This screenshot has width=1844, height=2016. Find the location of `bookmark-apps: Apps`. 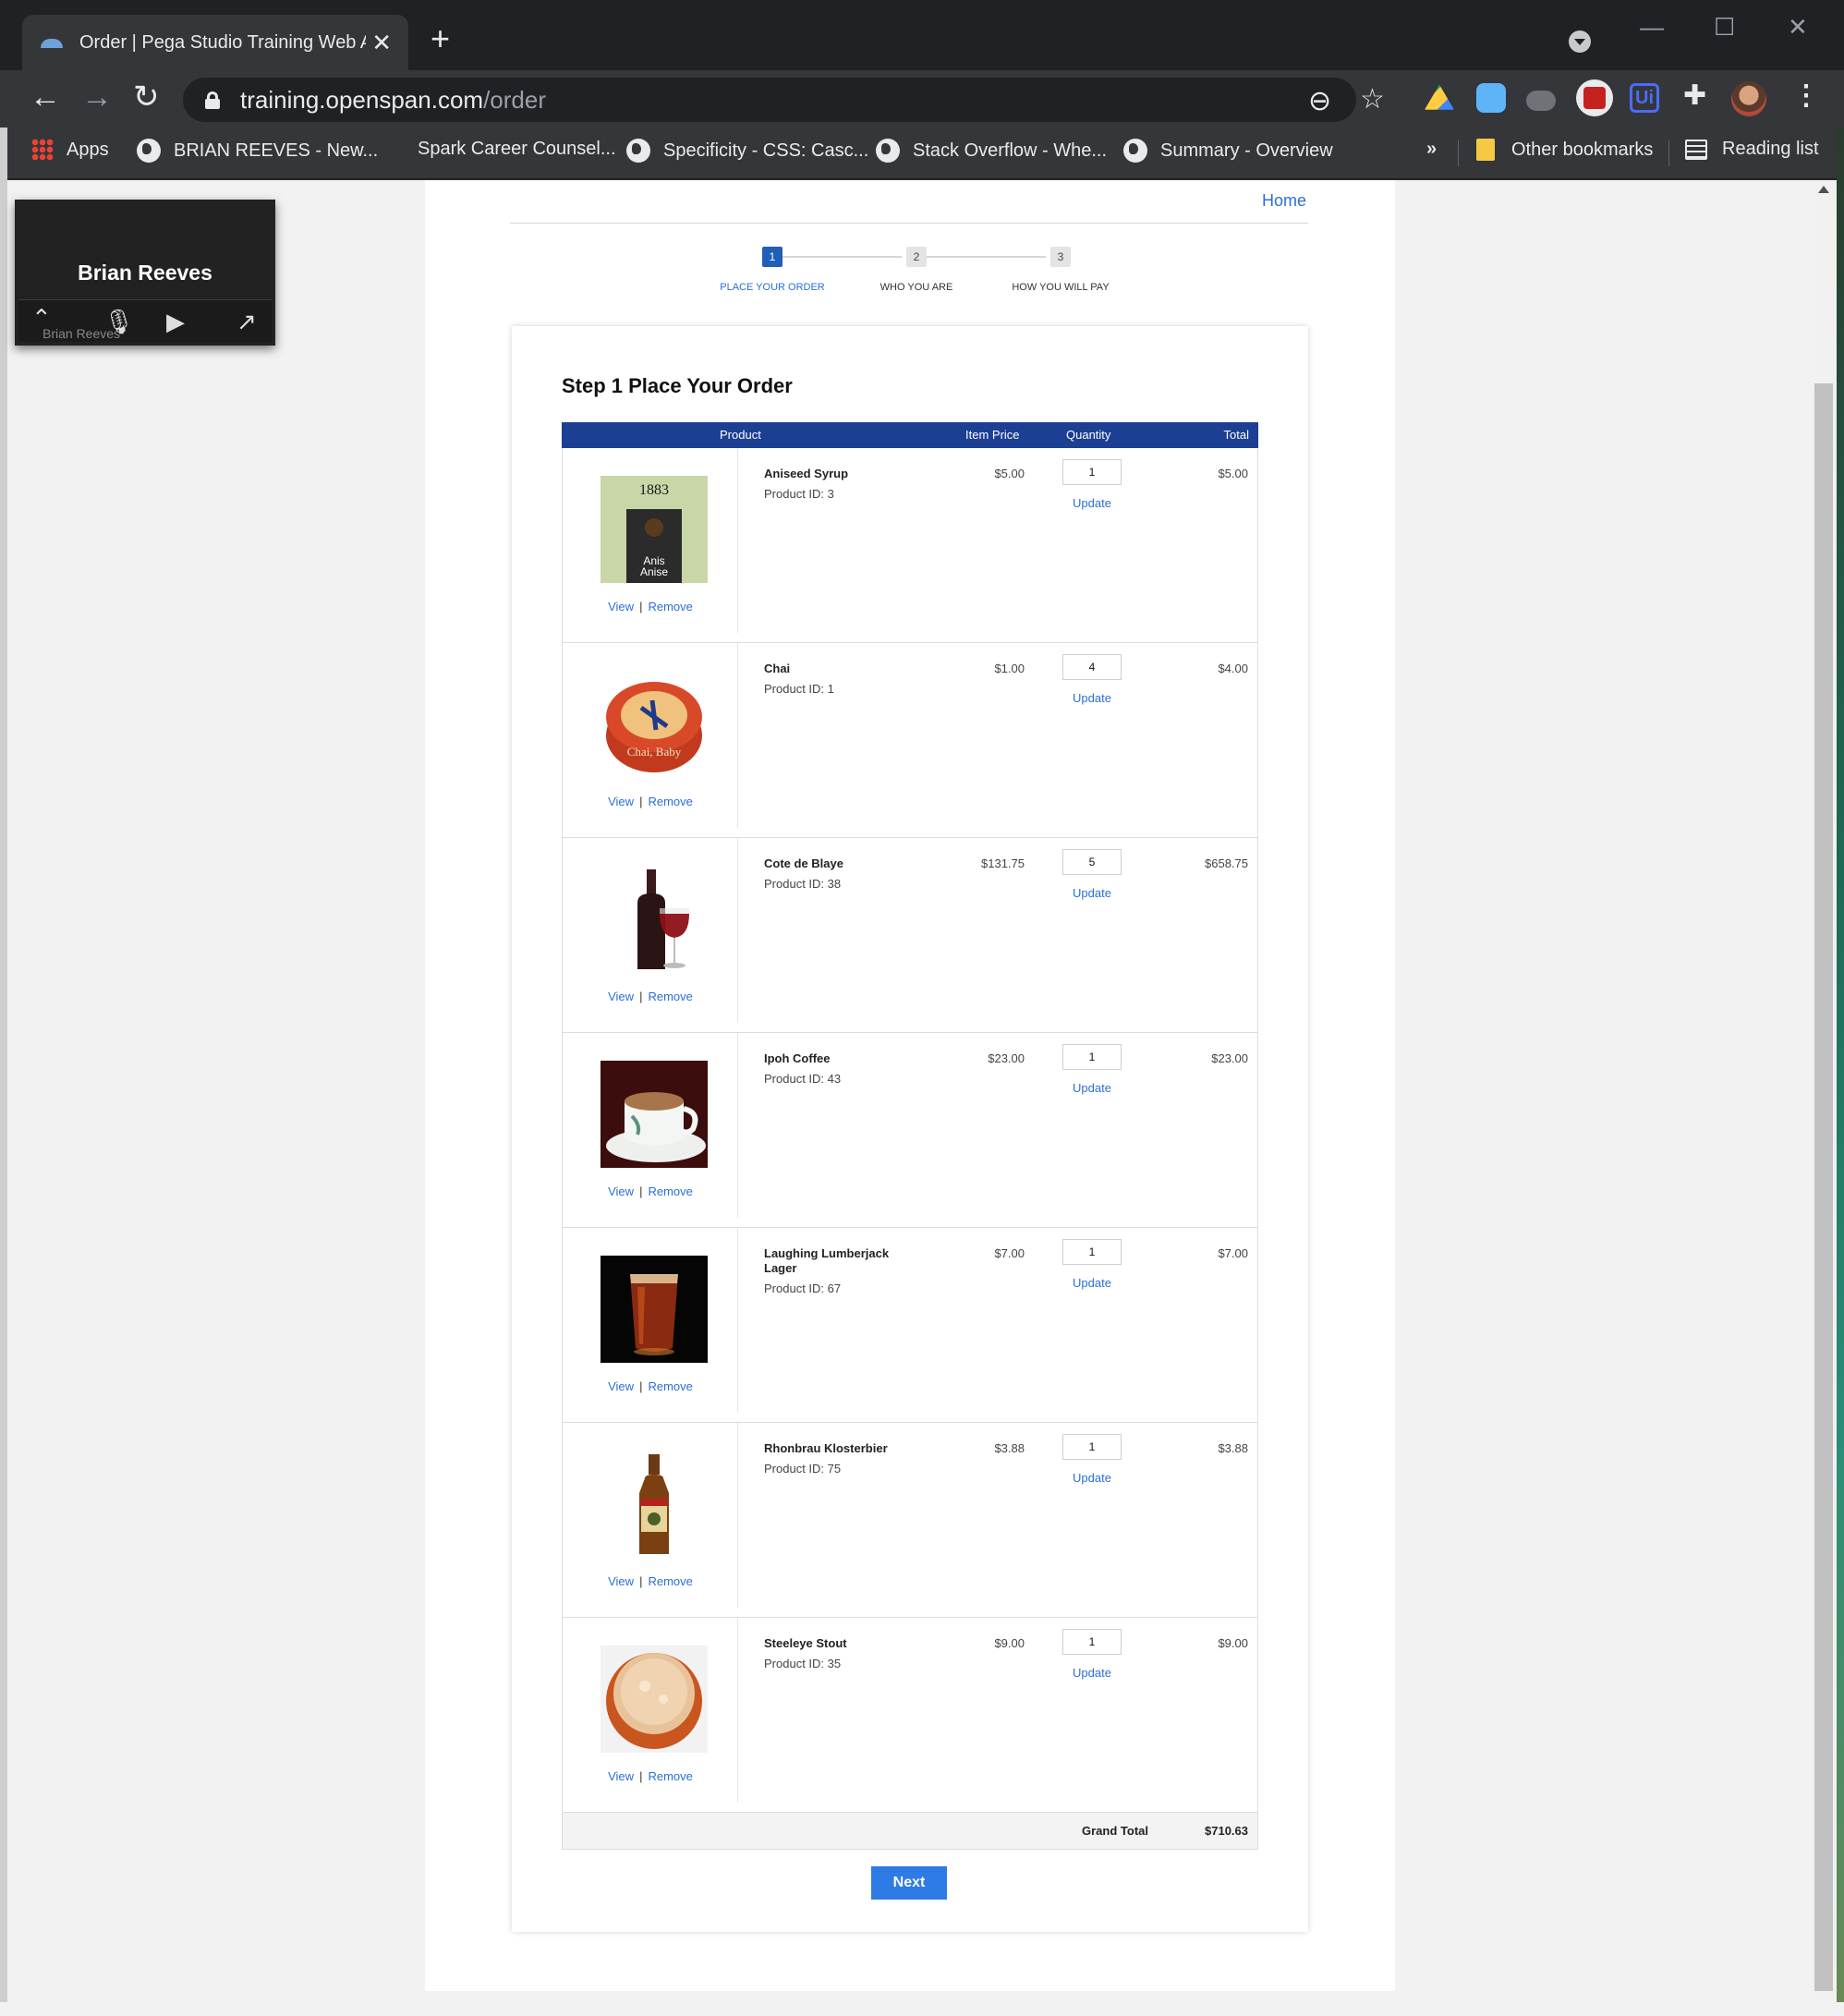

bookmark-apps: Apps is located at coordinates (70, 150).